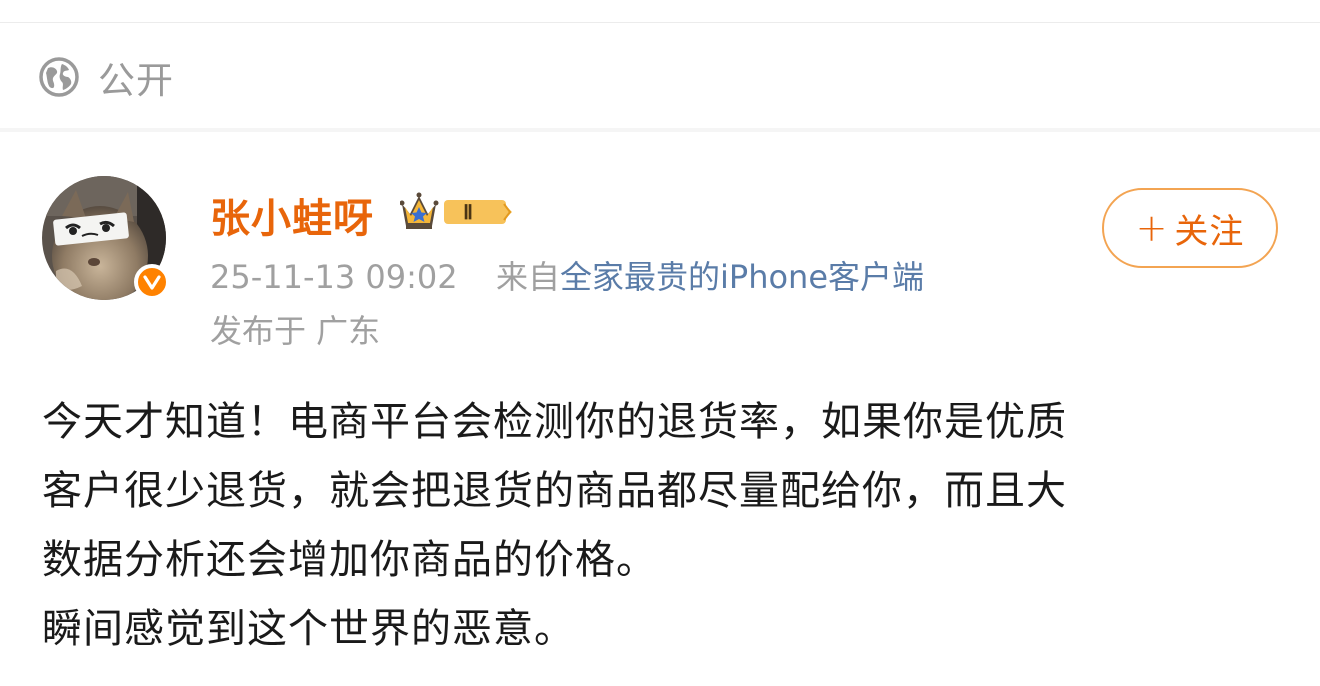  Describe the element at coordinates (458, 211) in the screenshot. I see `vip-badge: Ⅱ` at that location.